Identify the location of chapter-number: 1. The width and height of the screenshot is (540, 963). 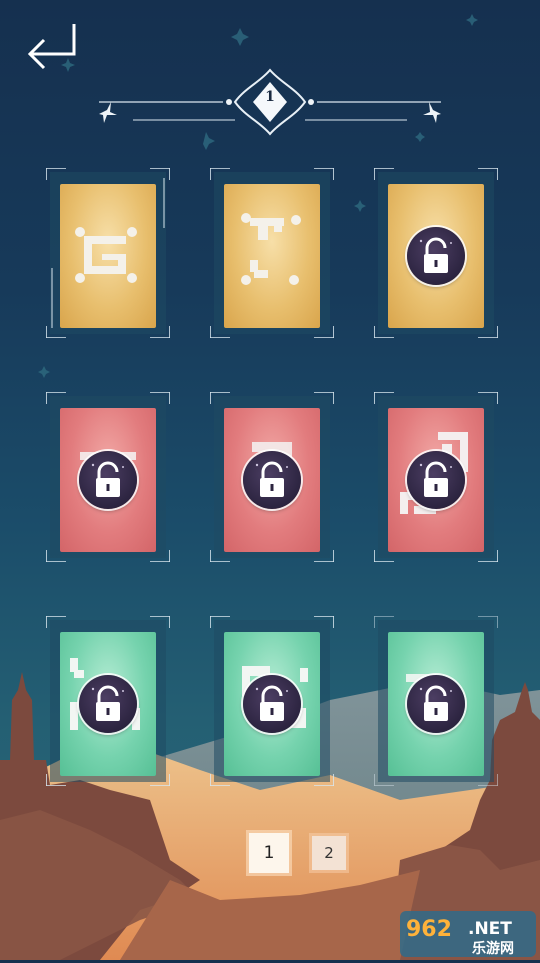
(270, 97).